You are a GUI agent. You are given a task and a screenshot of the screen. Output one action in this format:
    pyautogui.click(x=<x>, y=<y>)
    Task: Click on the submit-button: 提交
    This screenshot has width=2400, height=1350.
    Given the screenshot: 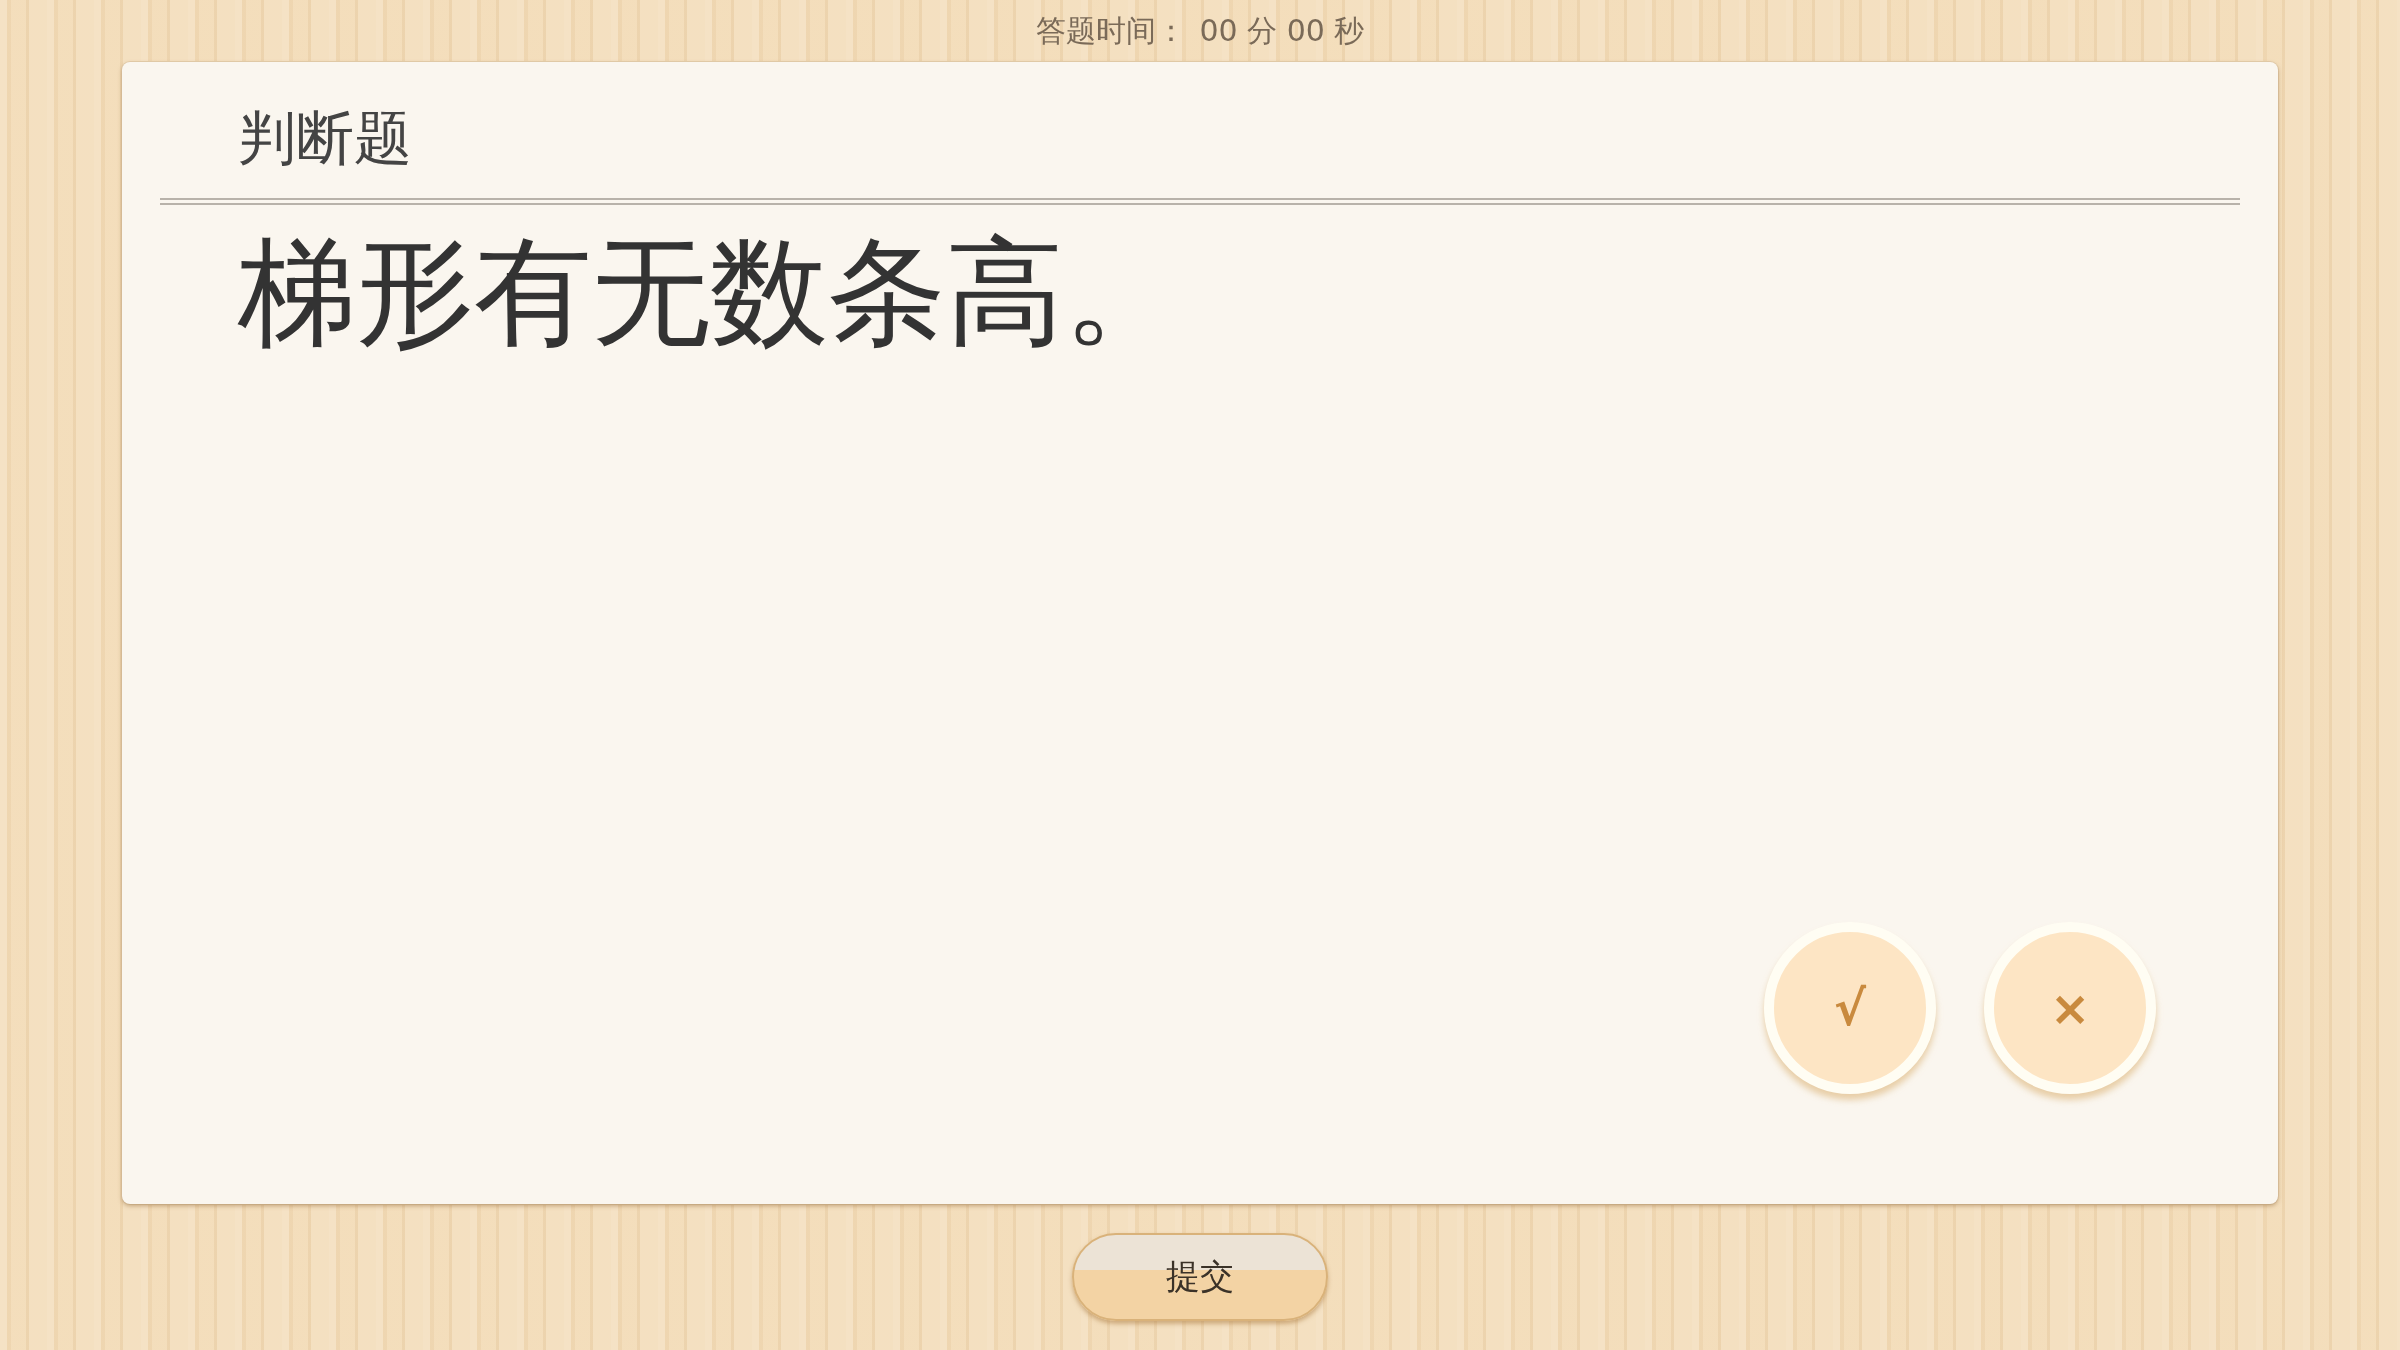 What is the action you would take?
    pyautogui.click(x=1200, y=1277)
    